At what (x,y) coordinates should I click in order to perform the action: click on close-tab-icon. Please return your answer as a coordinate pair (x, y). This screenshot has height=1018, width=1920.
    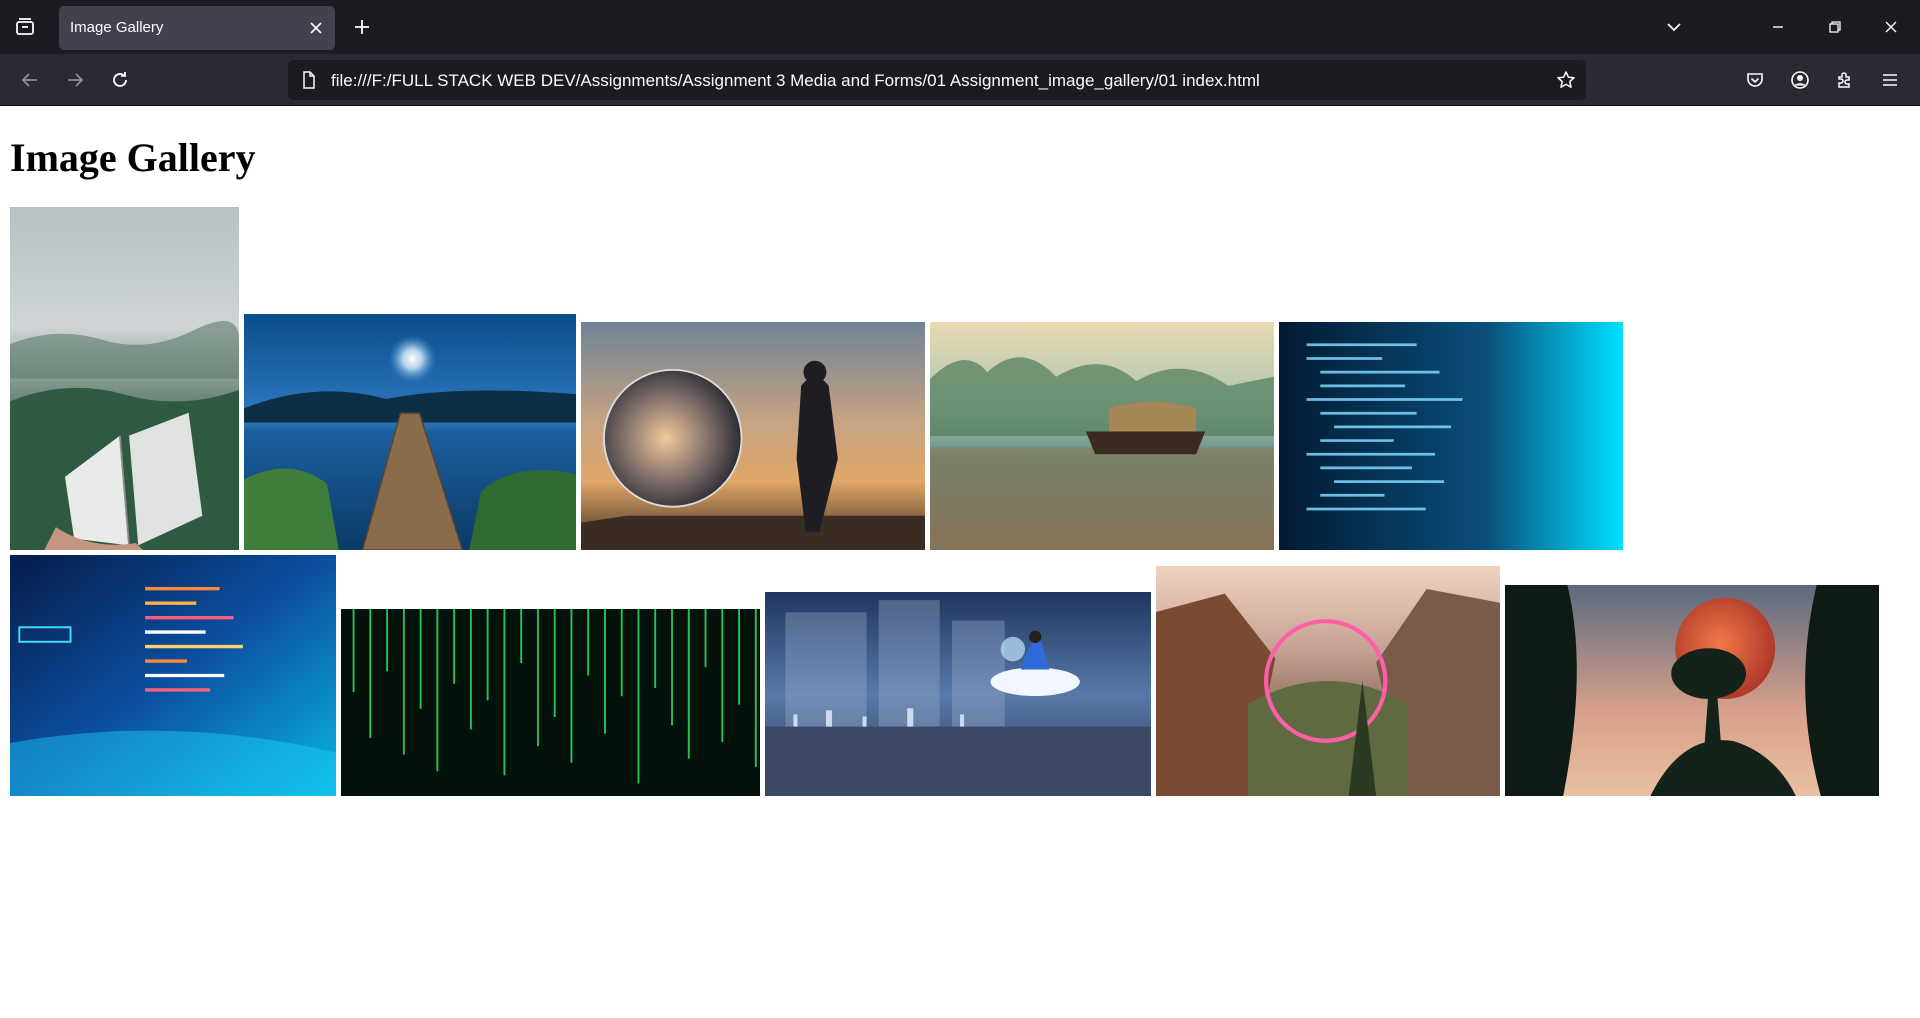
    Looking at the image, I should click on (316, 28).